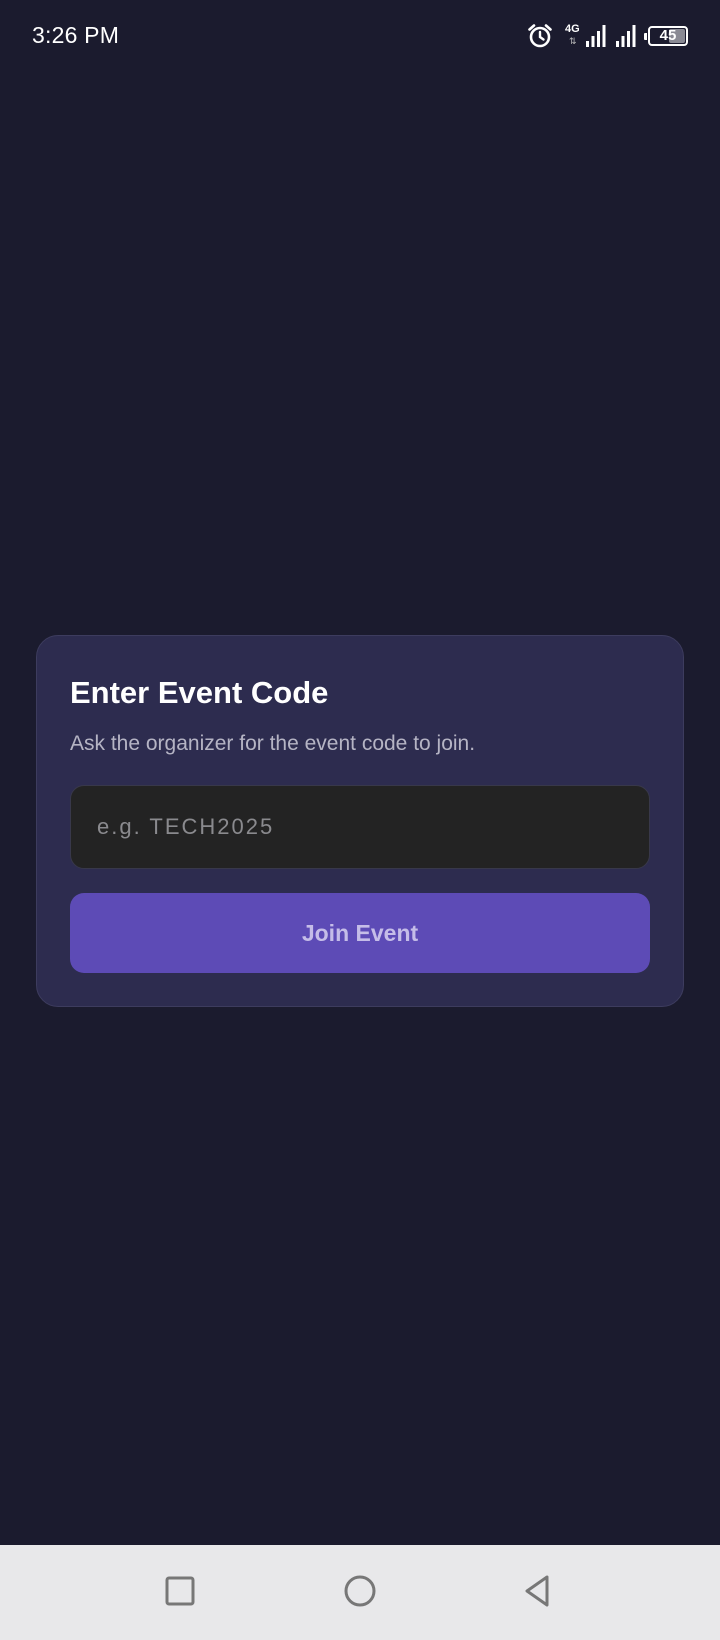 This screenshot has width=720, height=1640. What do you see at coordinates (360, 933) in the screenshot?
I see `join-event-button: Join Event` at bounding box center [360, 933].